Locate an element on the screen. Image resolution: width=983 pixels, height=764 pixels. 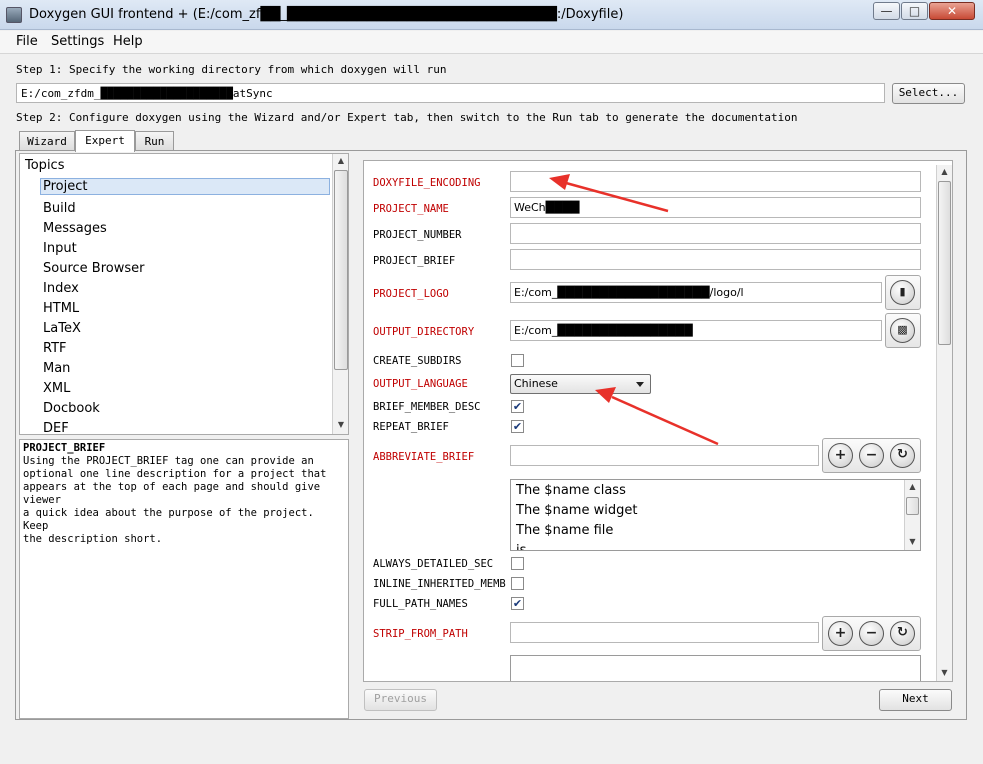
always-detailed-sec-label: ALWAYS_DETAILED_SEC is located at coordinates (433, 564).